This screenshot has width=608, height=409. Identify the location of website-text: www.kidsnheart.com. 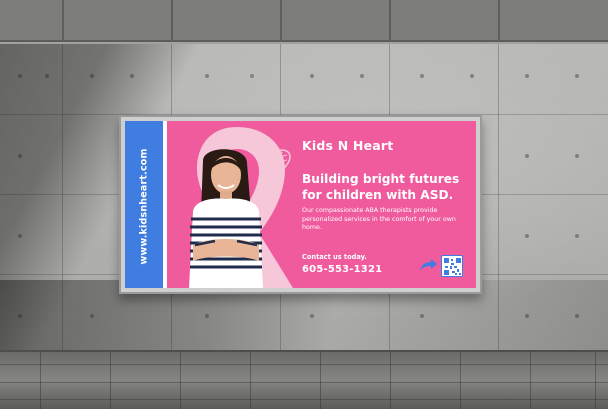
(144, 206).